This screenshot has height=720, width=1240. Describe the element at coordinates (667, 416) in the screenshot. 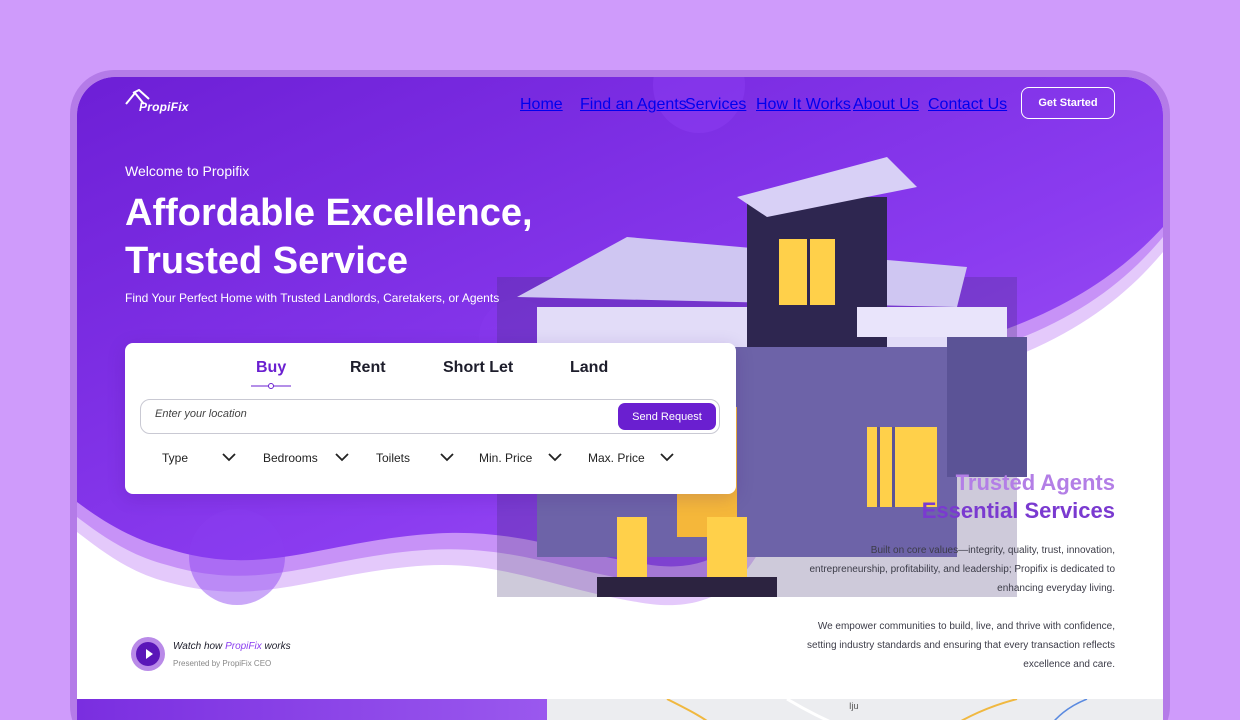

I see `send-request-button: Send Request` at that location.